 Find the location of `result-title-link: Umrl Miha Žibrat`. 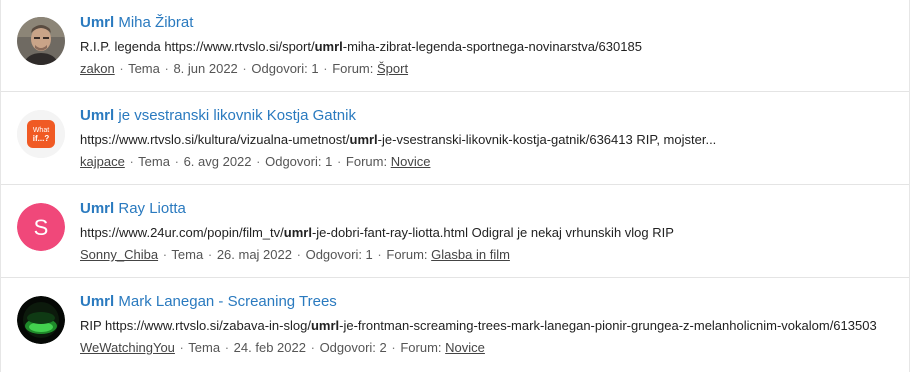

result-title-link: Umrl Miha Žibrat is located at coordinates (136, 22).